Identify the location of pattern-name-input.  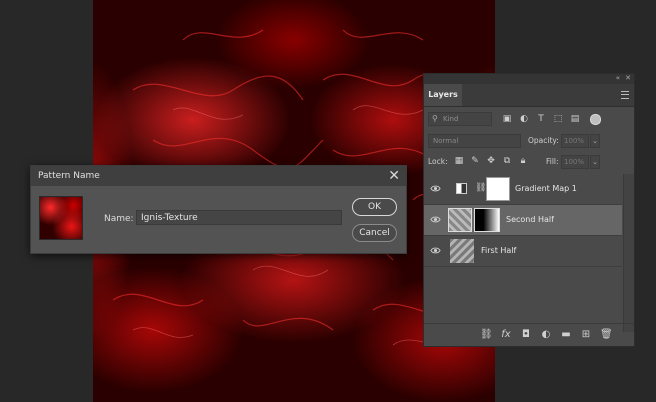
(239, 217).